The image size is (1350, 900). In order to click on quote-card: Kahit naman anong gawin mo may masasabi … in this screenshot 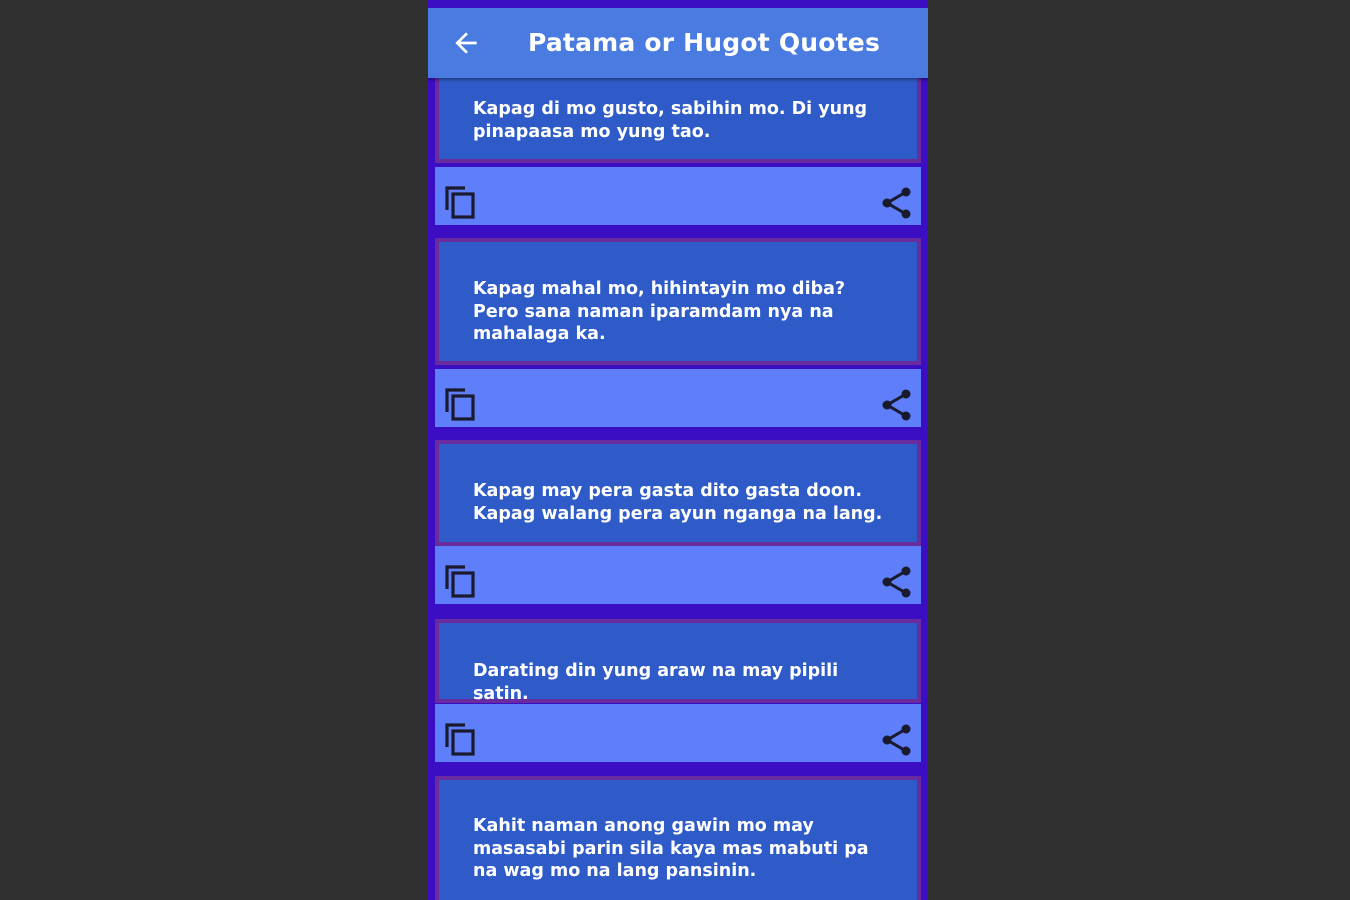, I will do `click(678, 838)`.